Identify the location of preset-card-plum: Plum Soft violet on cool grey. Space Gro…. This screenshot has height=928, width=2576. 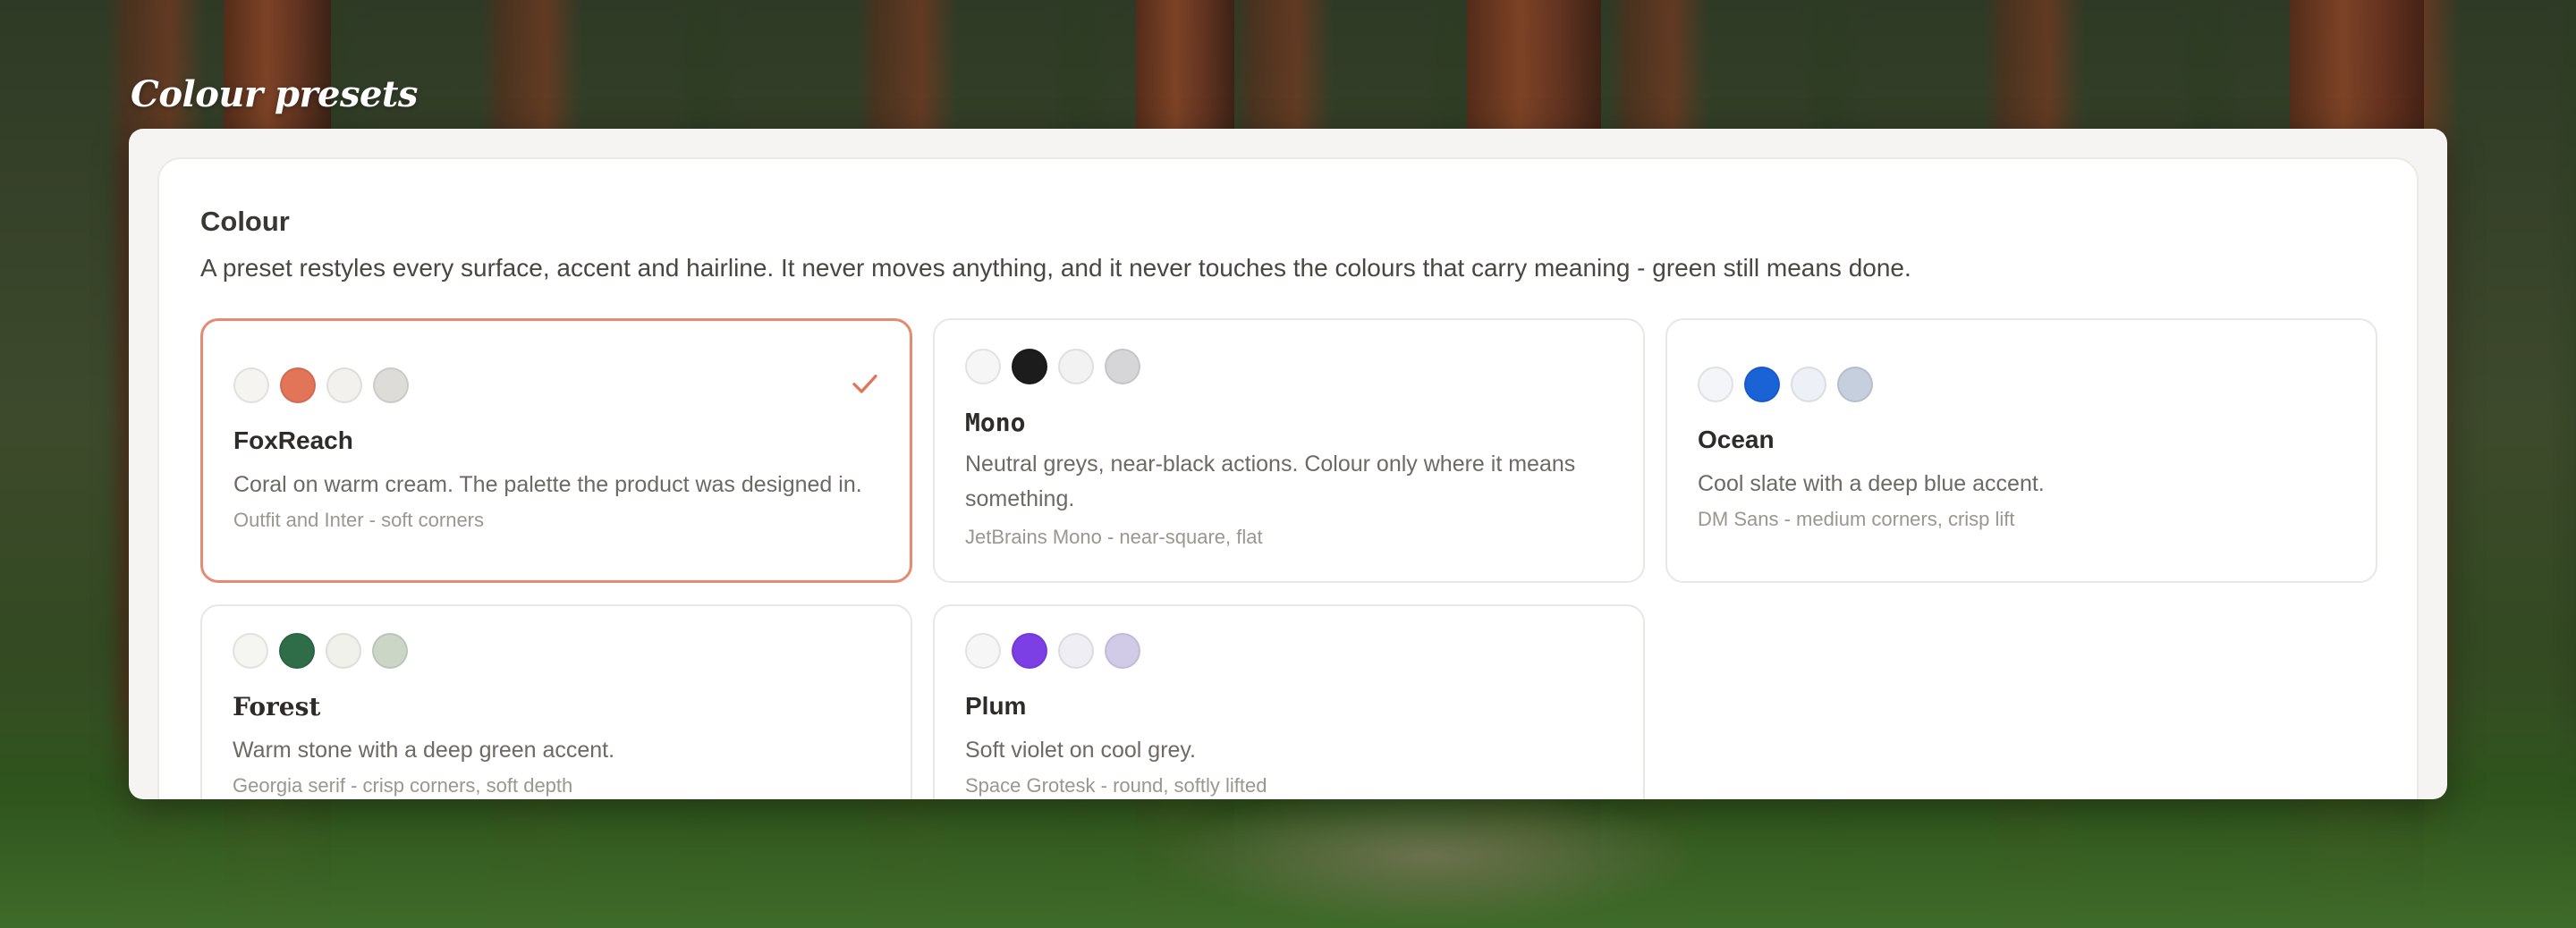
(1289, 701).